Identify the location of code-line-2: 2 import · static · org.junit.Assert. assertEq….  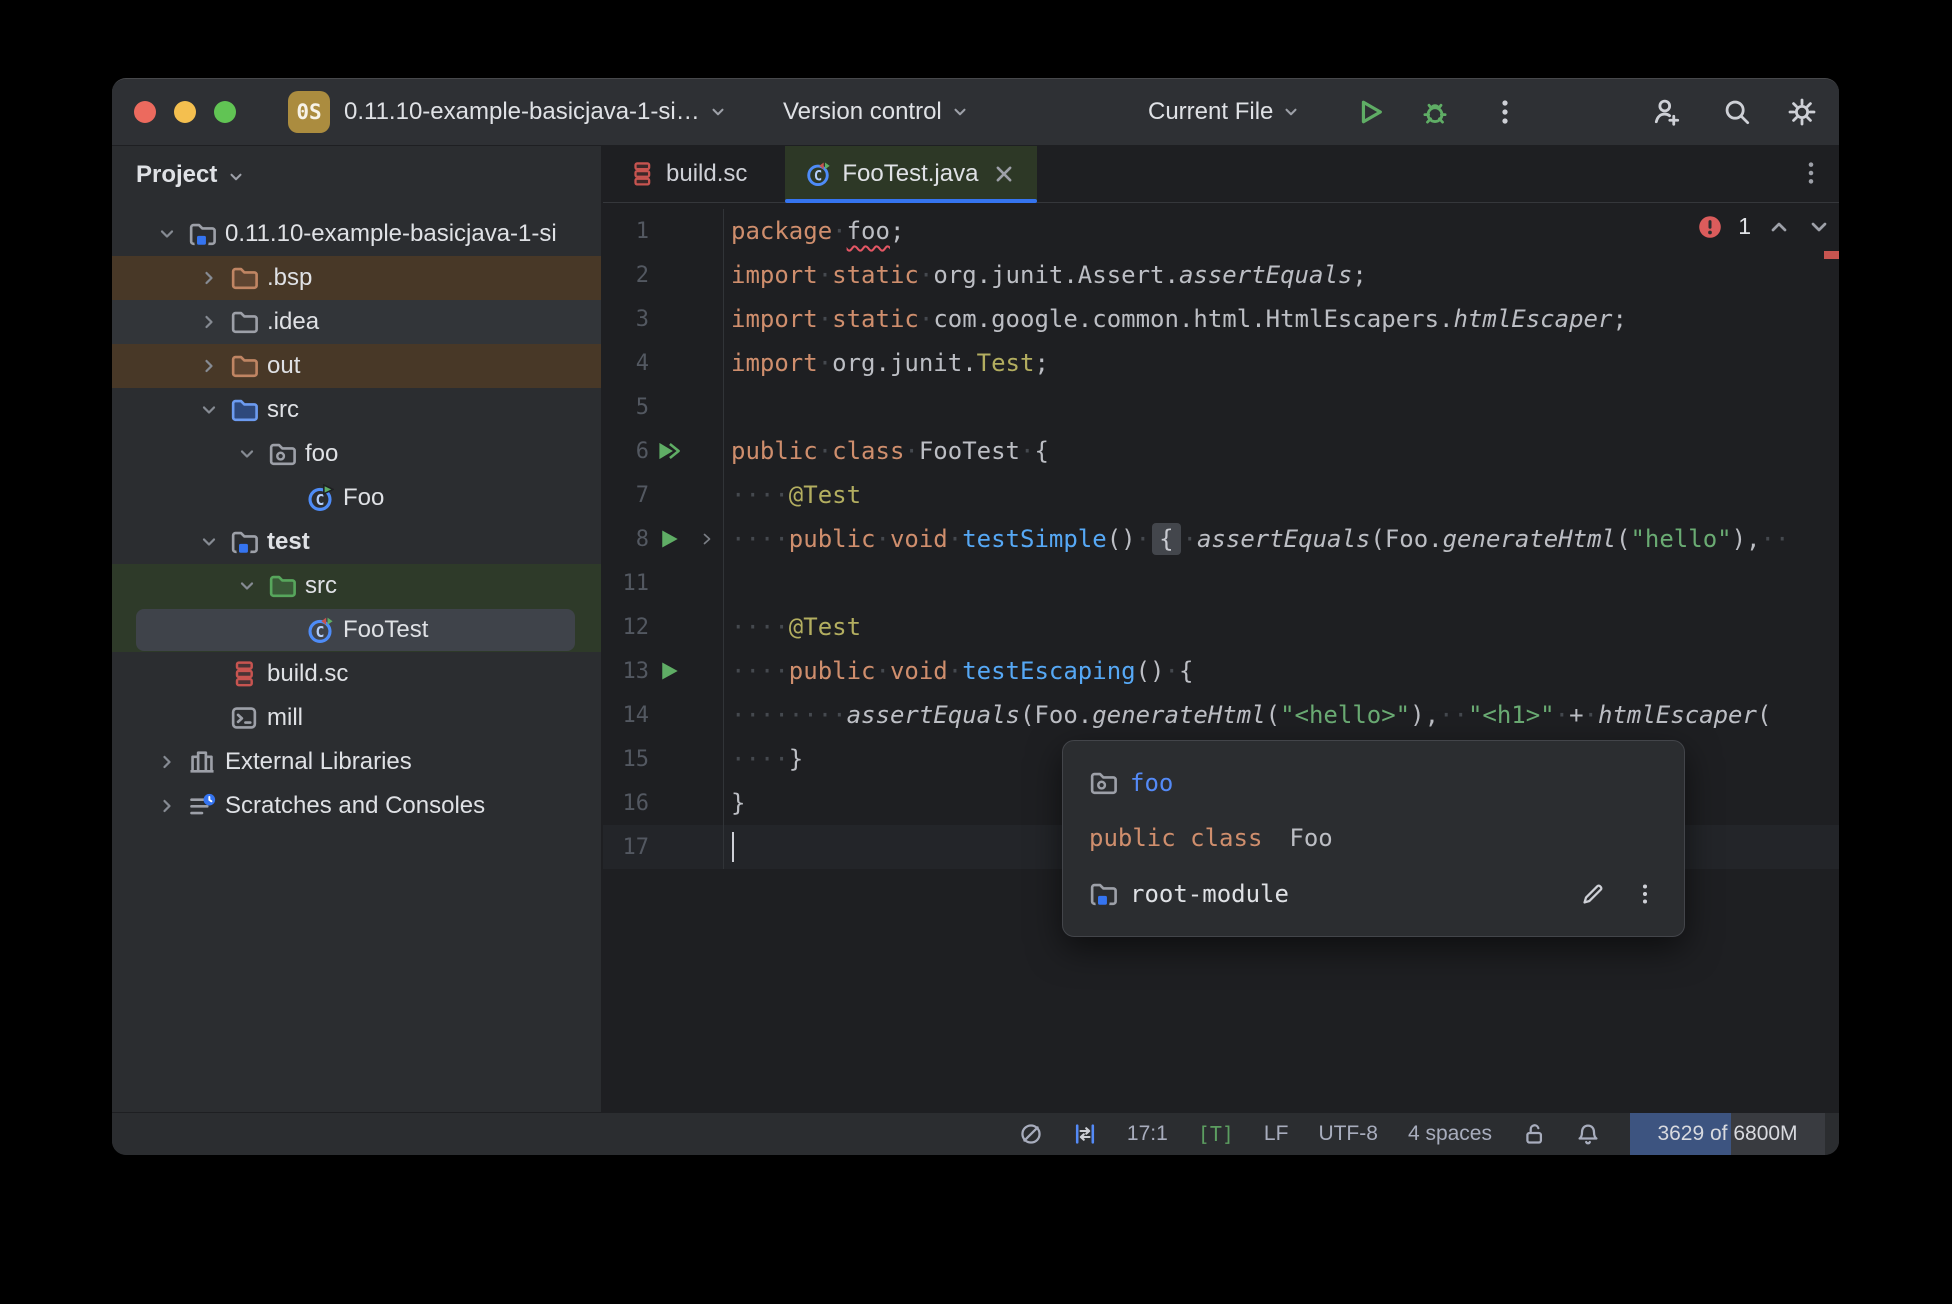
(1221, 275).